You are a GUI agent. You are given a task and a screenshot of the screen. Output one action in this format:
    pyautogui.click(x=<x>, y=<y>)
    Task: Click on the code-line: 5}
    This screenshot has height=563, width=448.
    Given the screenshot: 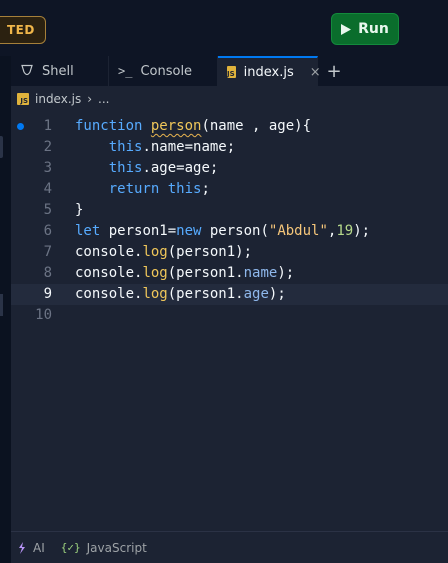 What is the action you would take?
    pyautogui.click(x=229, y=210)
    